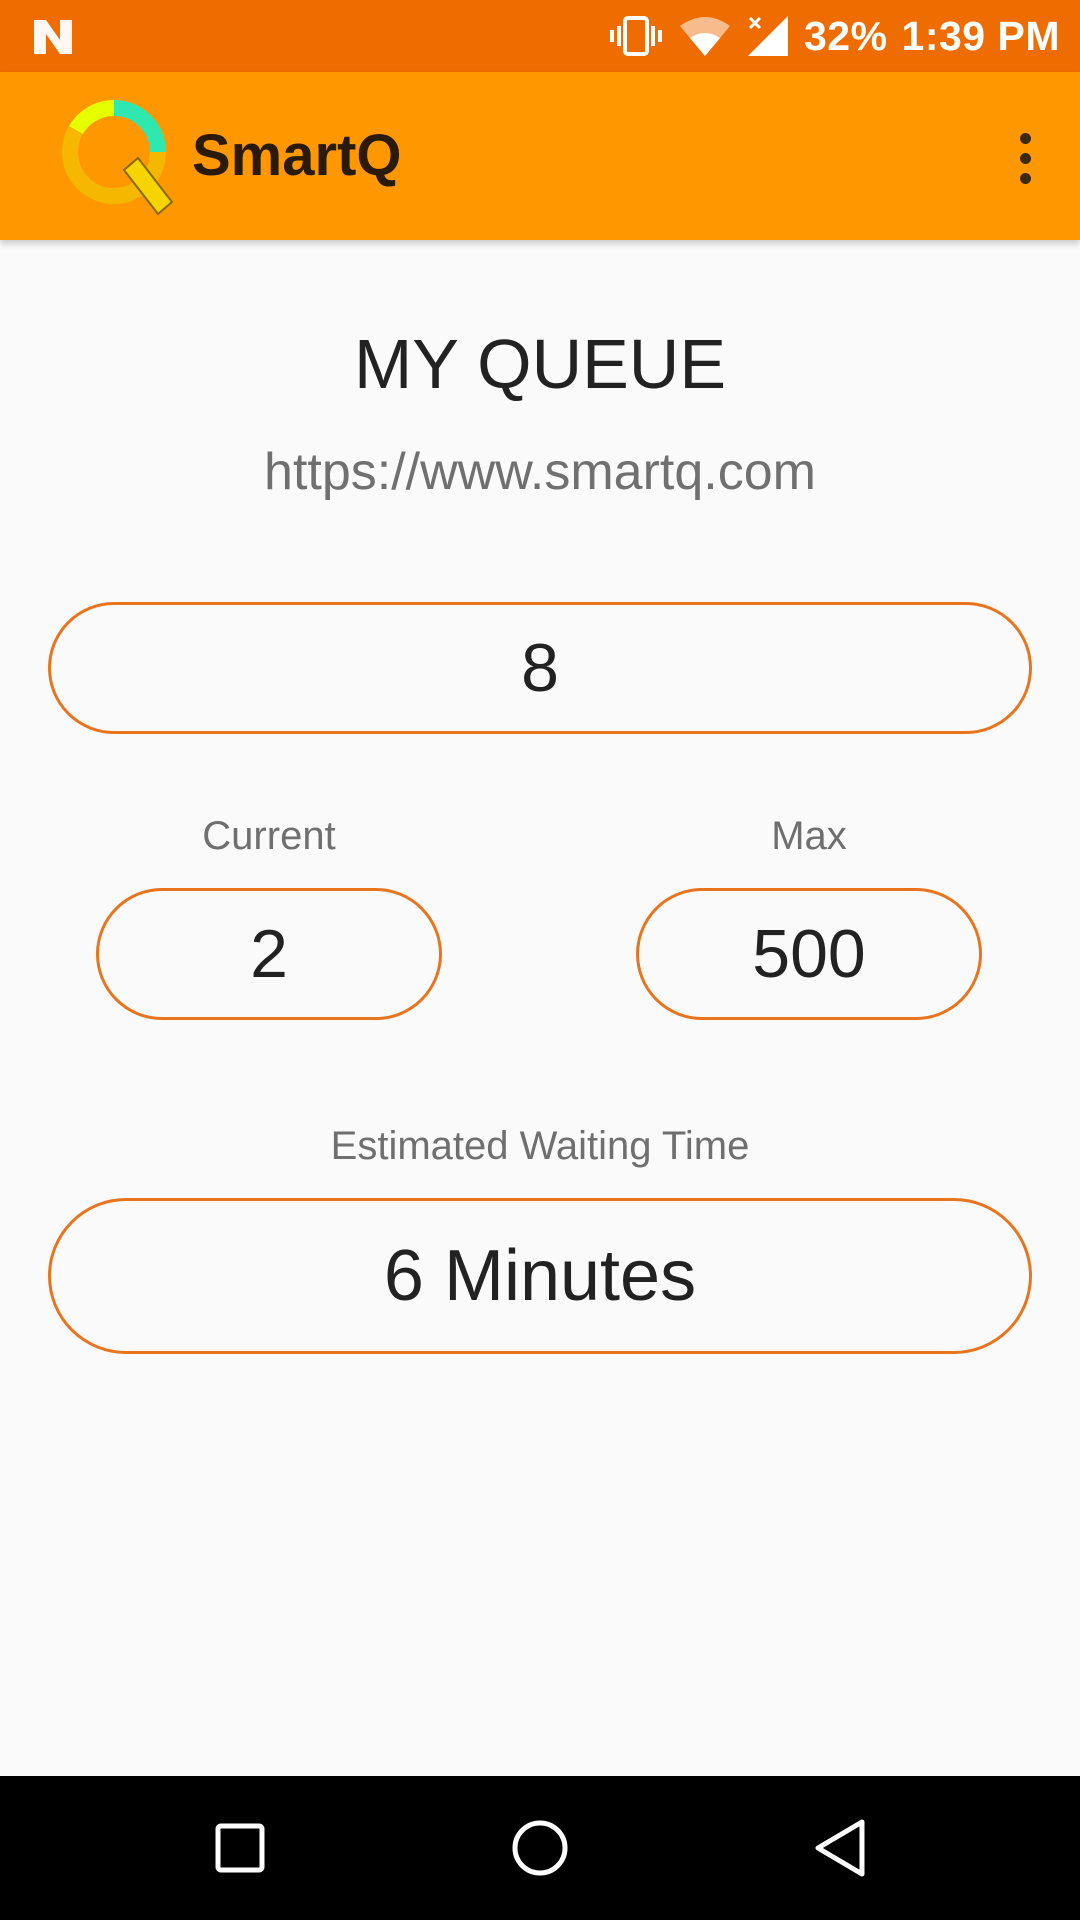 Image resolution: width=1080 pixels, height=1920 pixels. Describe the element at coordinates (240, 1848) in the screenshot. I see `recents-square-icon` at that location.